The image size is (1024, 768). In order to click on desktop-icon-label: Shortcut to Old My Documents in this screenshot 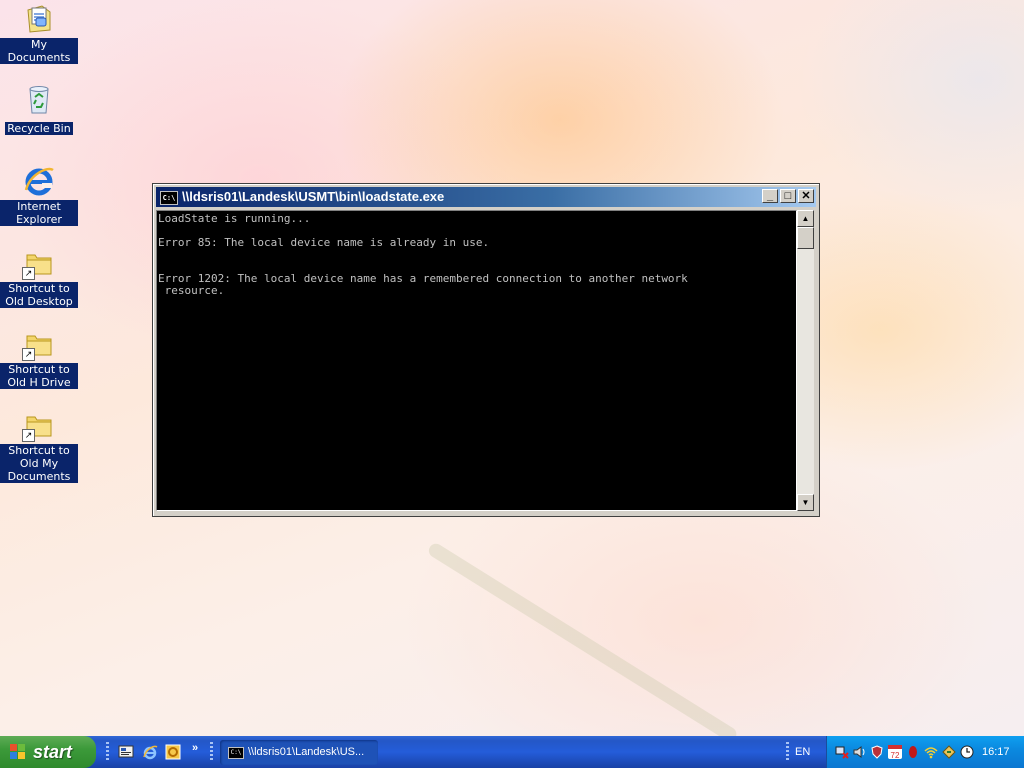, I will do `click(39, 463)`.